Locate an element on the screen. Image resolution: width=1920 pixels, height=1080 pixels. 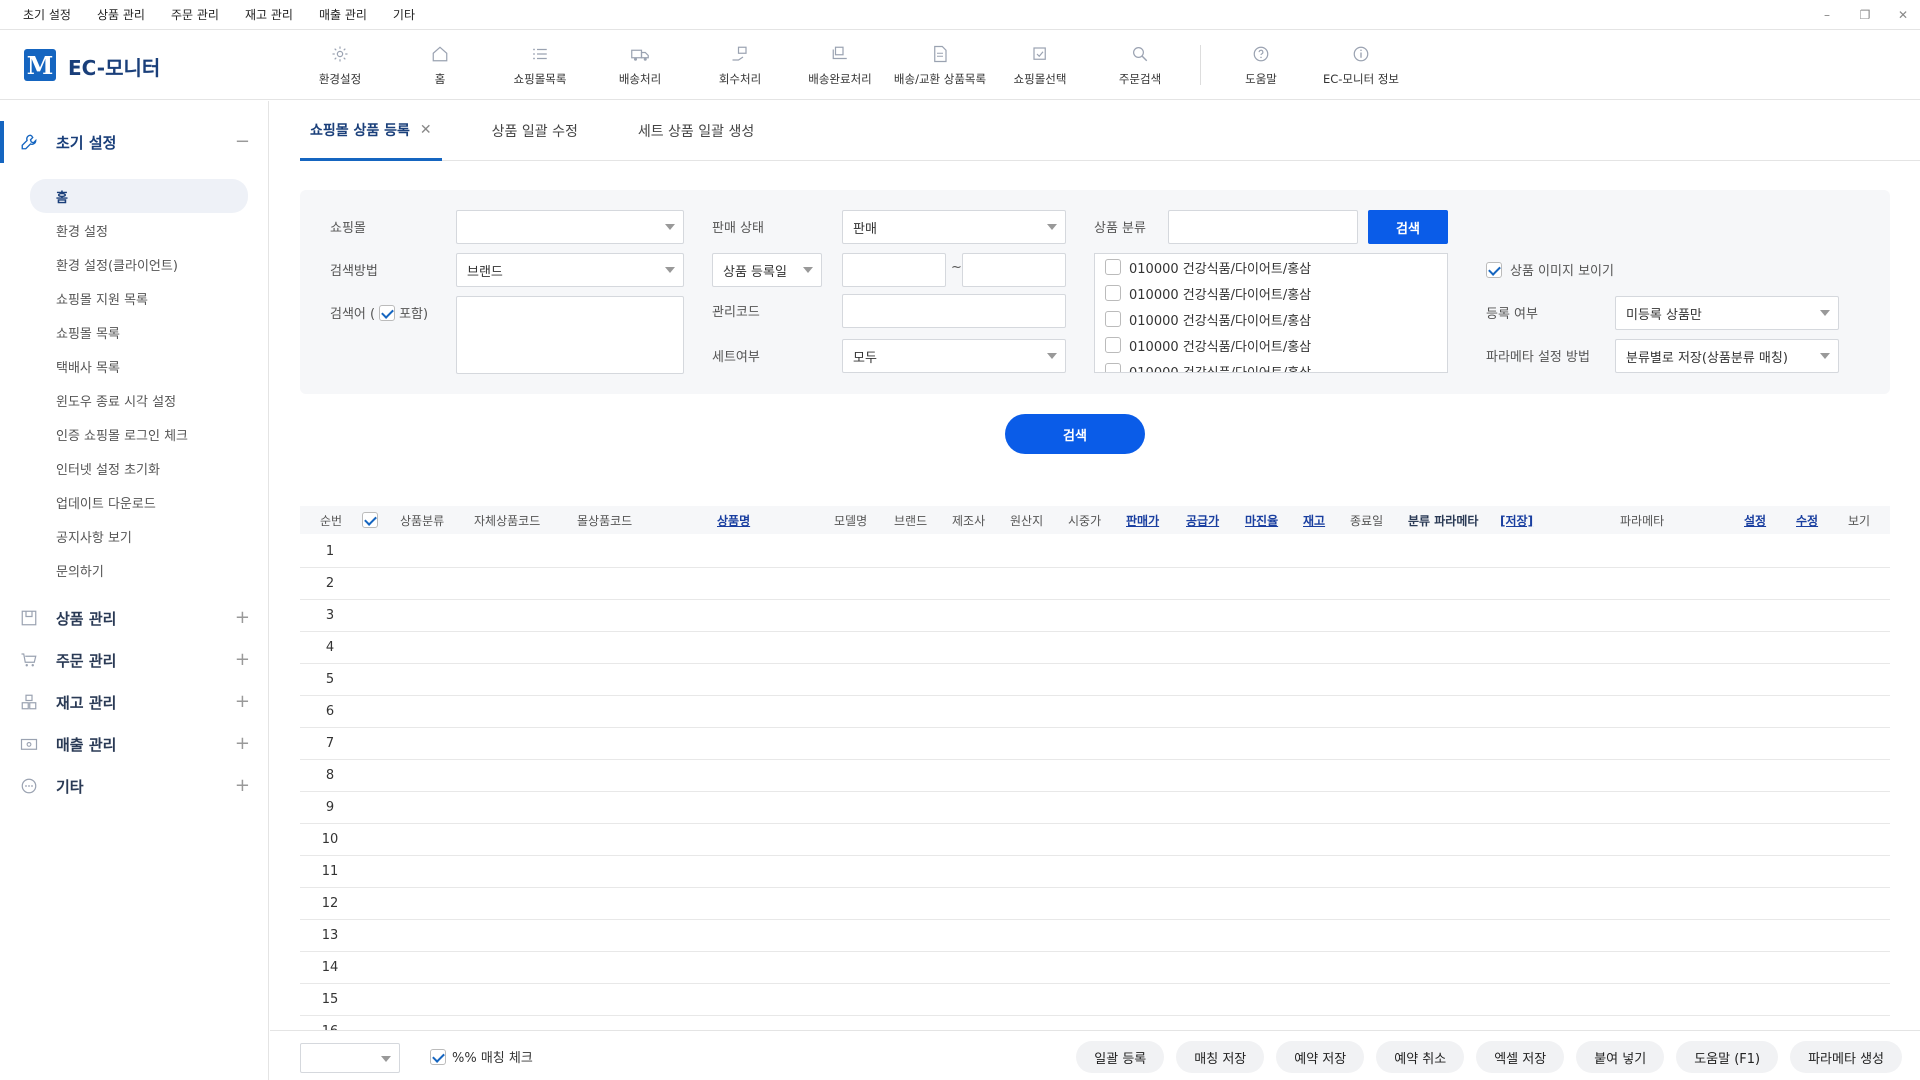
sidebar-section-stock: 재고 관리 + is located at coordinates (134, 702).